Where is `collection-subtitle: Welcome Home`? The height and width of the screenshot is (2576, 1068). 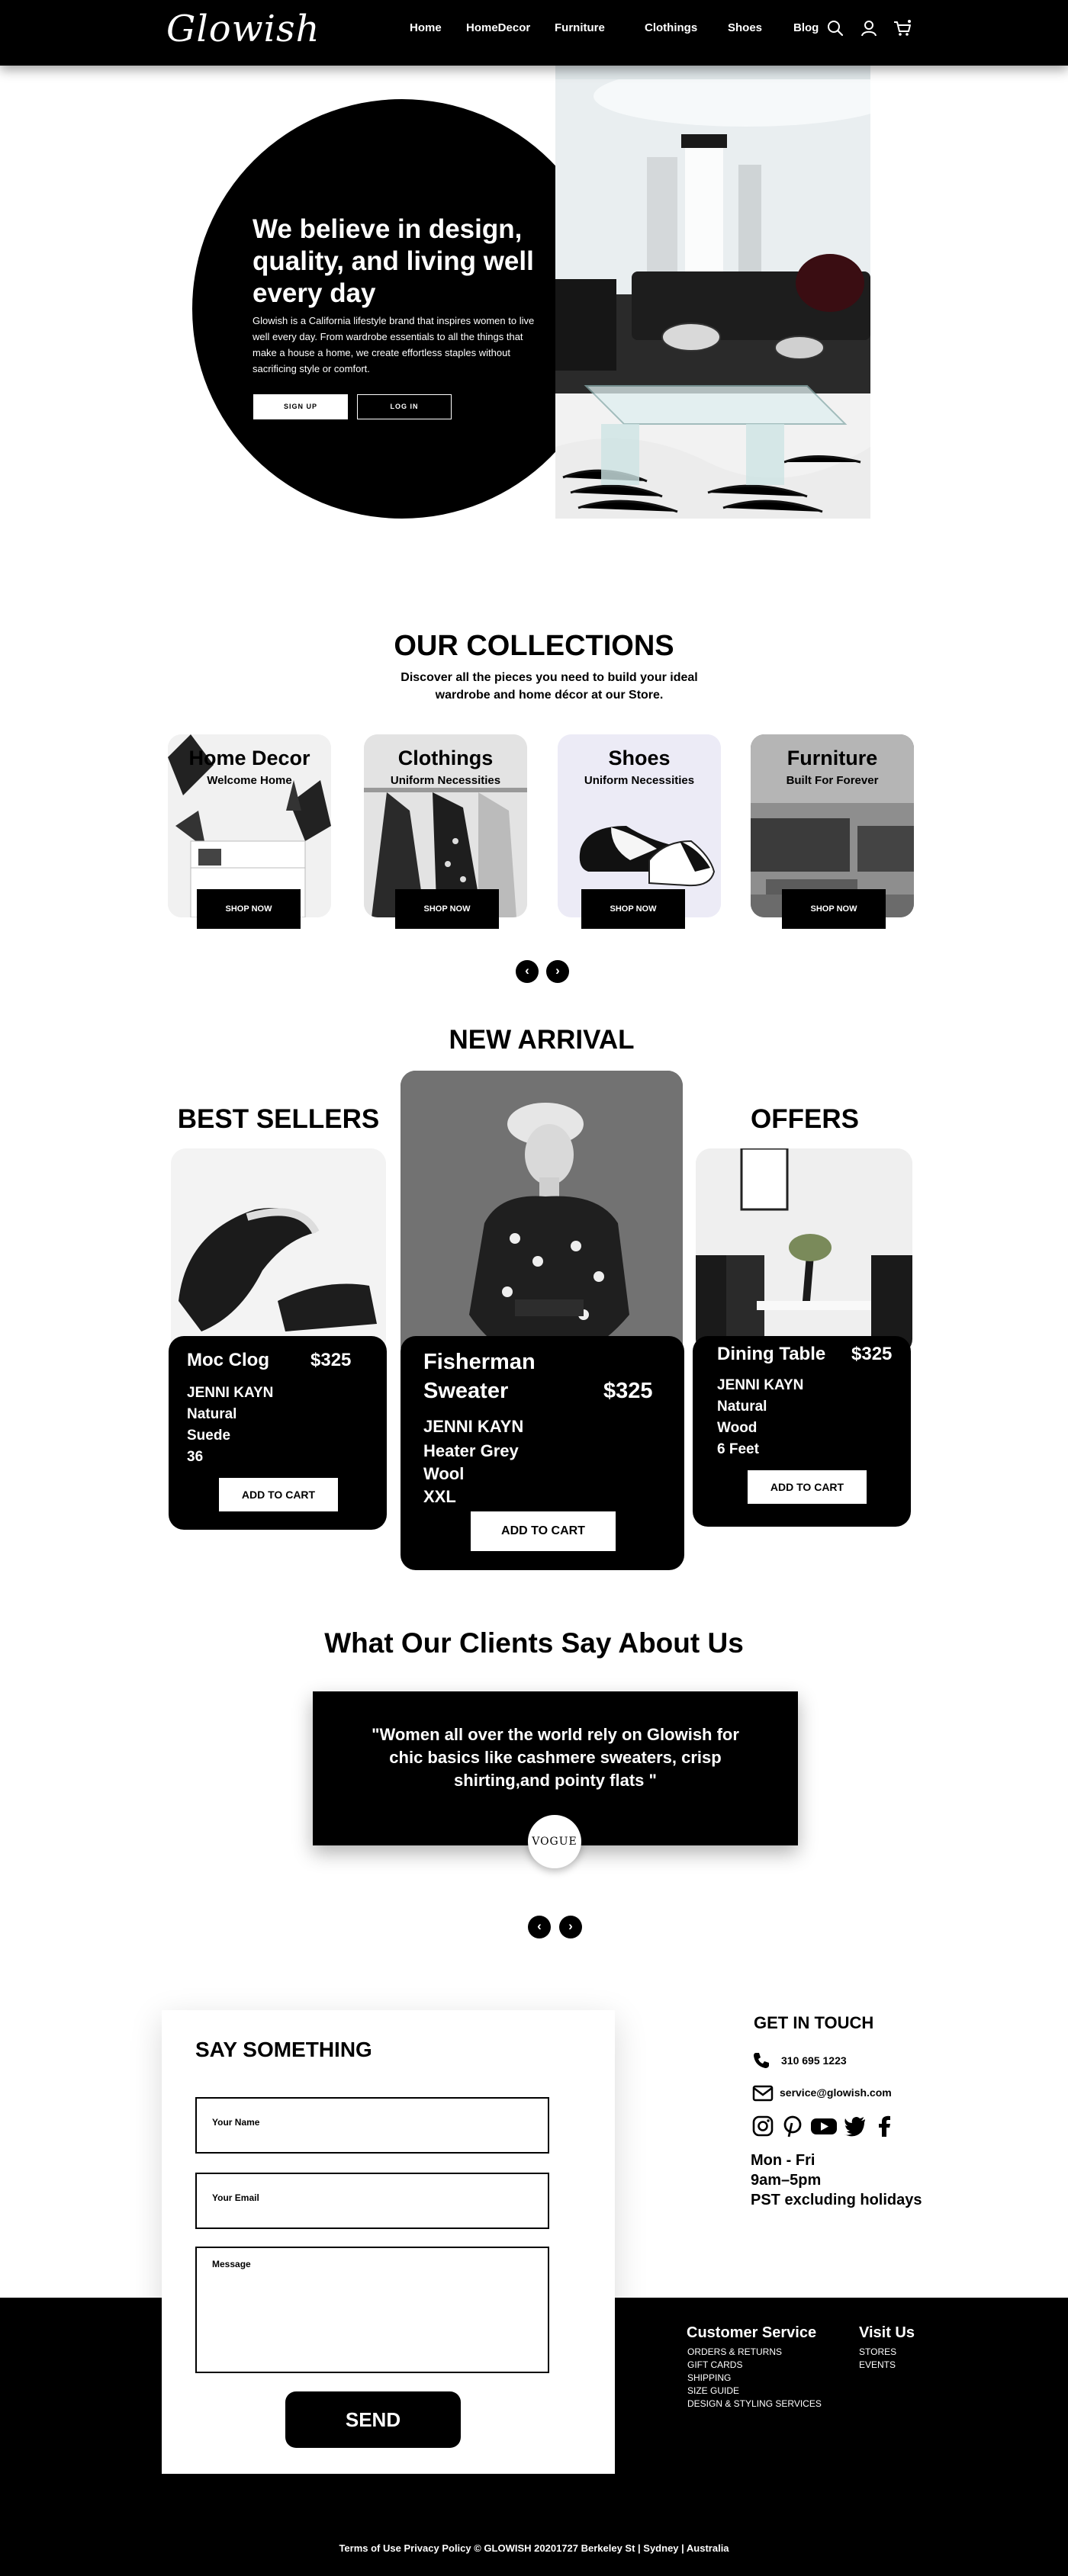 collection-subtitle: Welcome Home is located at coordinates (249, 780).